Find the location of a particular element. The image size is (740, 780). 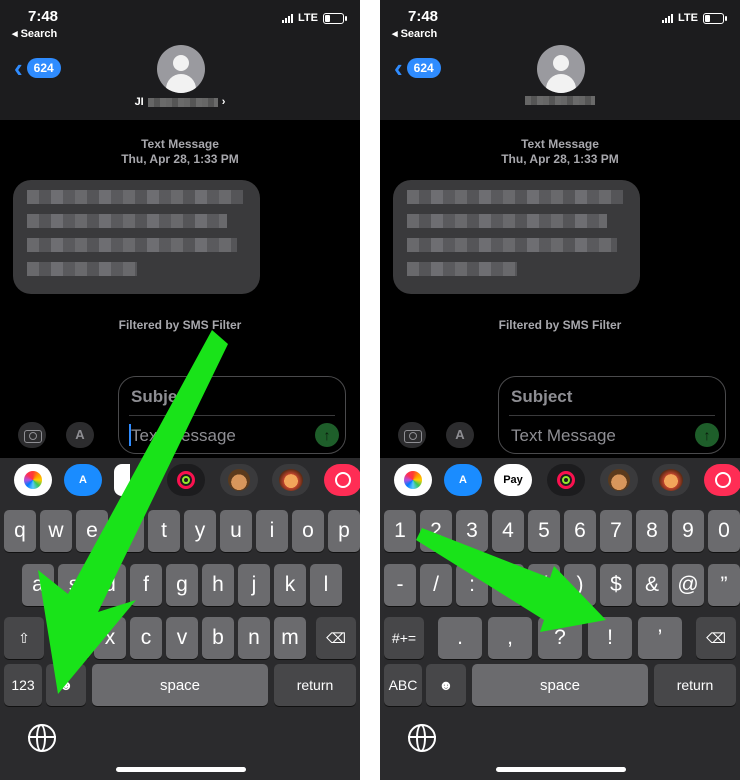

shift-key: ⇧ is located at coordinates (24, 638).